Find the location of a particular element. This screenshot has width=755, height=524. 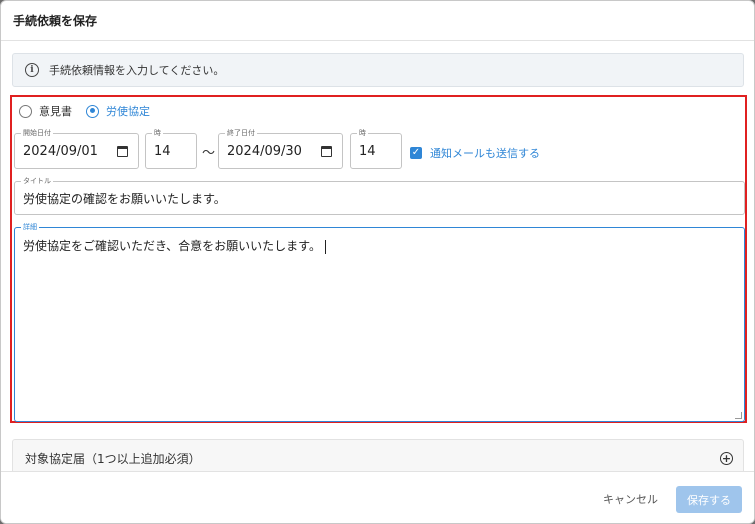

cancel-button: キャンセル is located at coordinates (630, 499).